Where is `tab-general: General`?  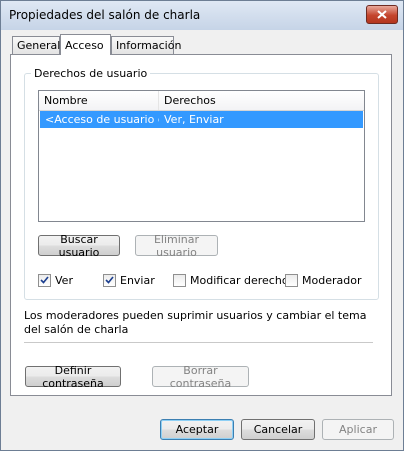 tab-general: General is located at coordinates (36, 45).